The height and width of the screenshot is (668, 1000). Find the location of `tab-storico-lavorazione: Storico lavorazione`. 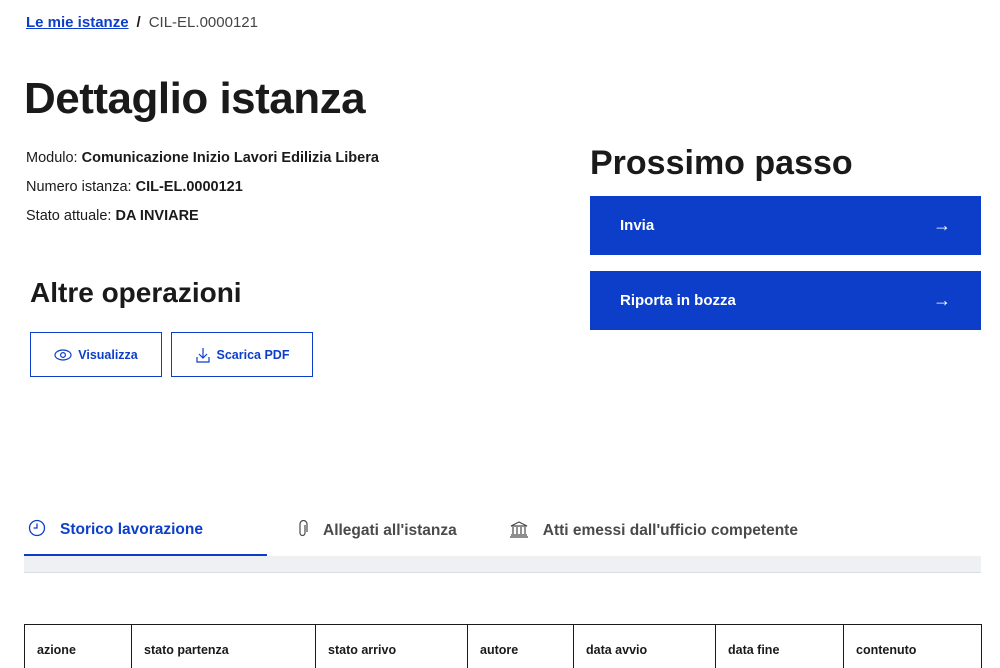

tab-storico-lavorazione: Storico lavorazione is located at coordinates (145, 531).